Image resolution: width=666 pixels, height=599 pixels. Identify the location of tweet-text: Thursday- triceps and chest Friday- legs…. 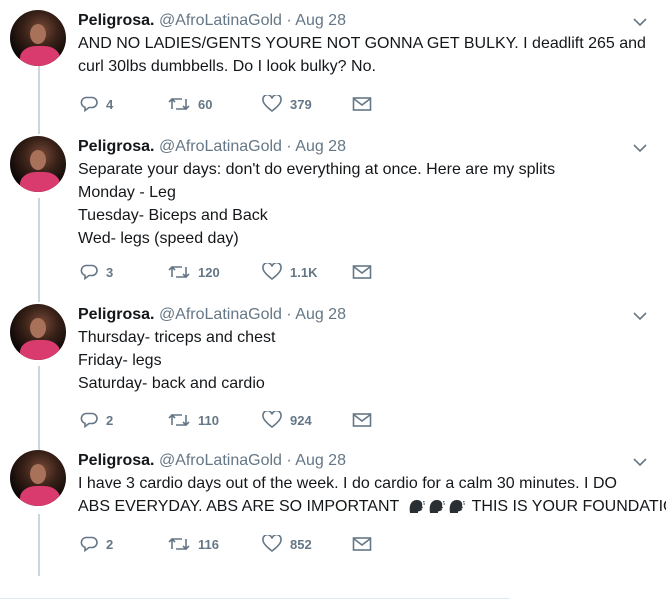
(363, 360).